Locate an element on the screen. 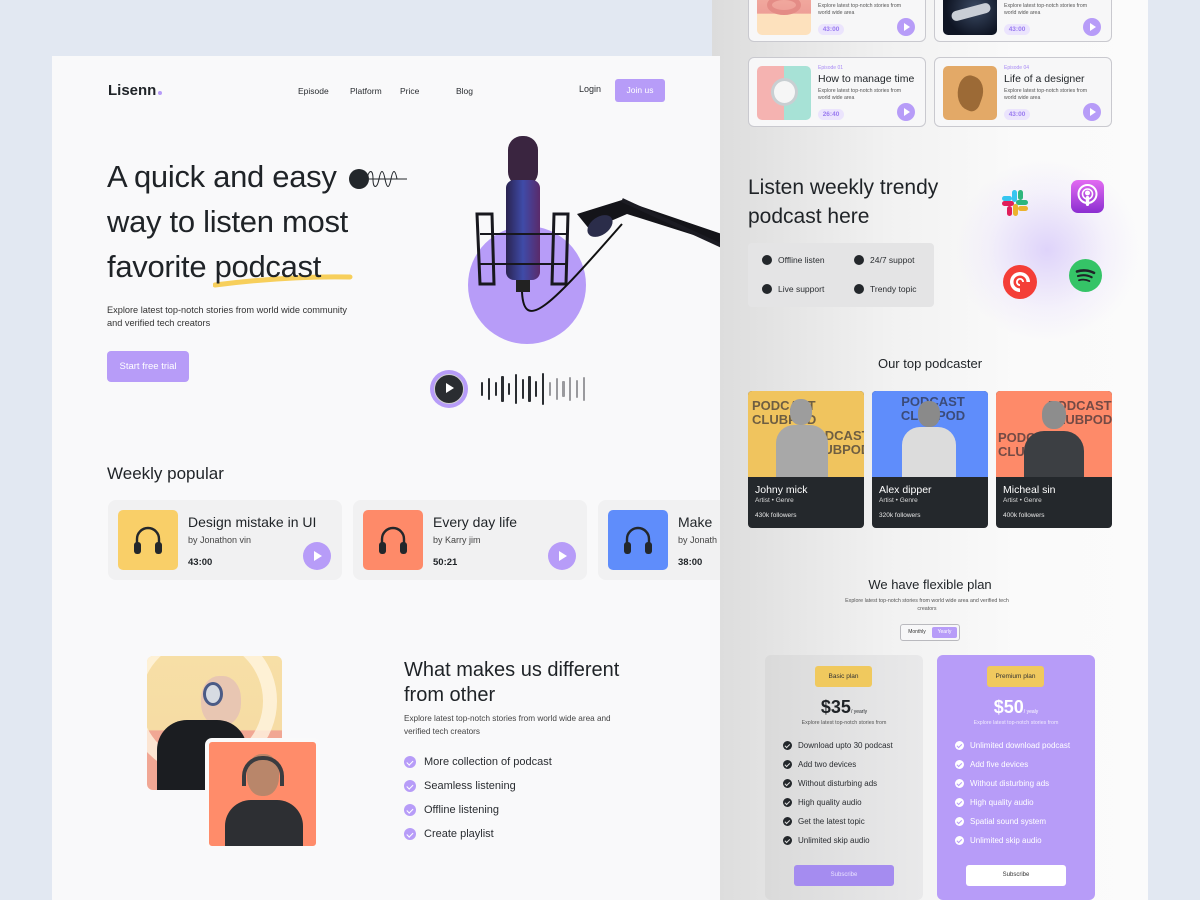 The width and height of the screenshot is (1200, 900). nav-platform: Platform is located at coordinates (366, 91).